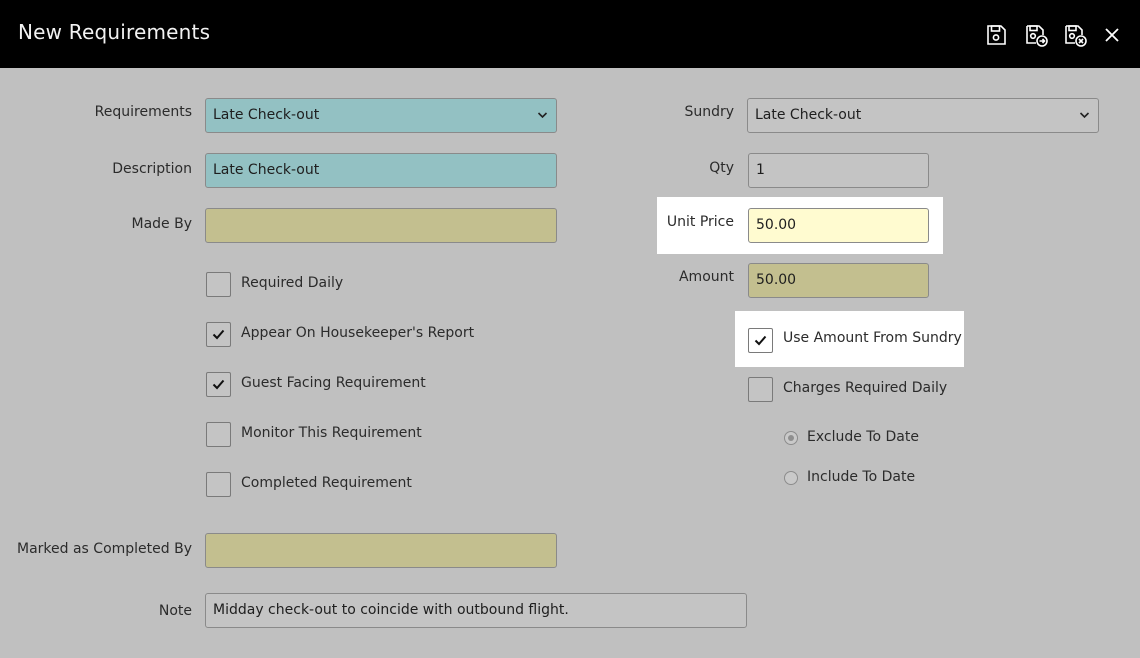 The width and height of the screenshot is (1140, 658). Describe the element at coordinates (218, 434) in the screenshot. I see `monitor-checkbox` at that location.